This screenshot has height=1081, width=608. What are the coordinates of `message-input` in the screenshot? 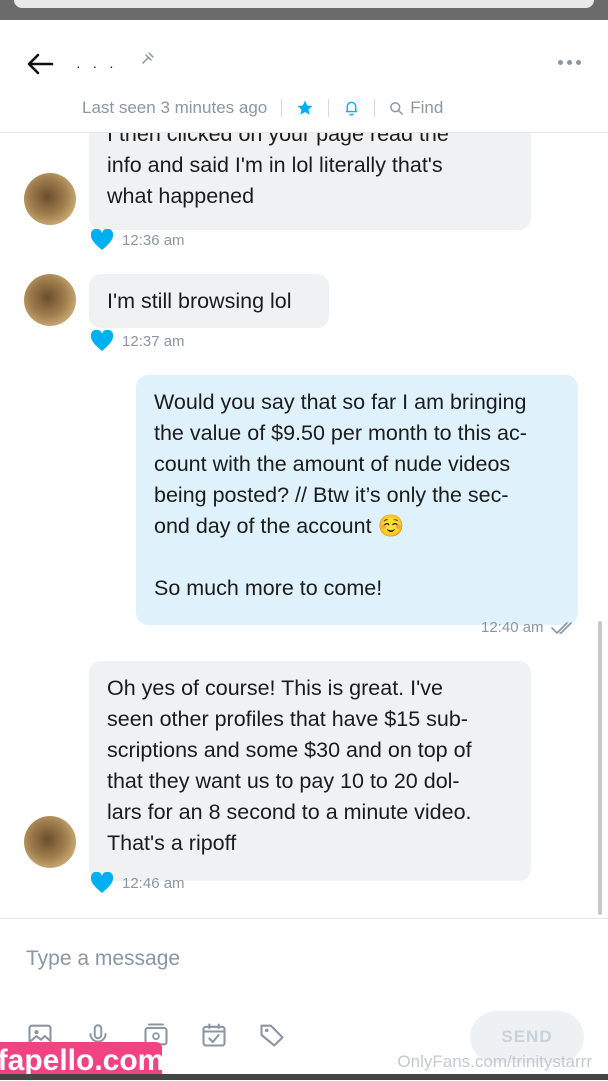 It's located at (246, 959).